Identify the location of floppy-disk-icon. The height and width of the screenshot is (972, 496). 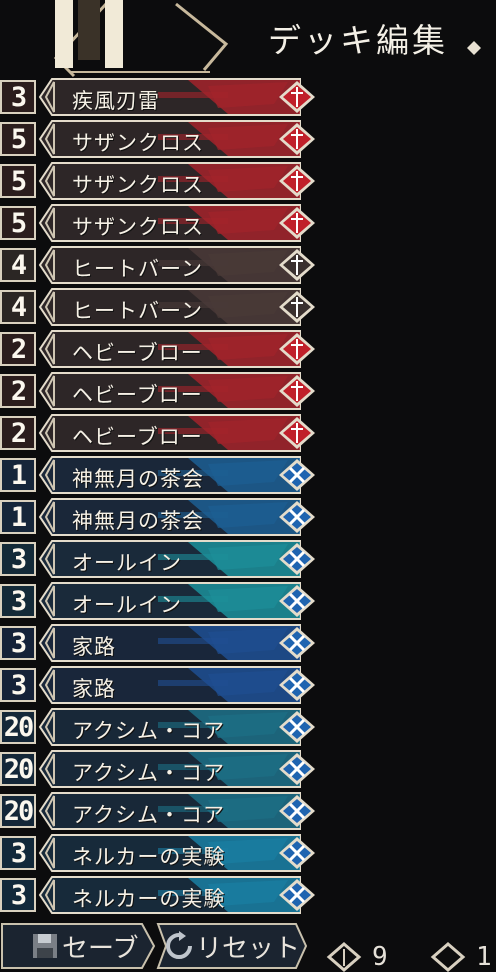
(45, 946).